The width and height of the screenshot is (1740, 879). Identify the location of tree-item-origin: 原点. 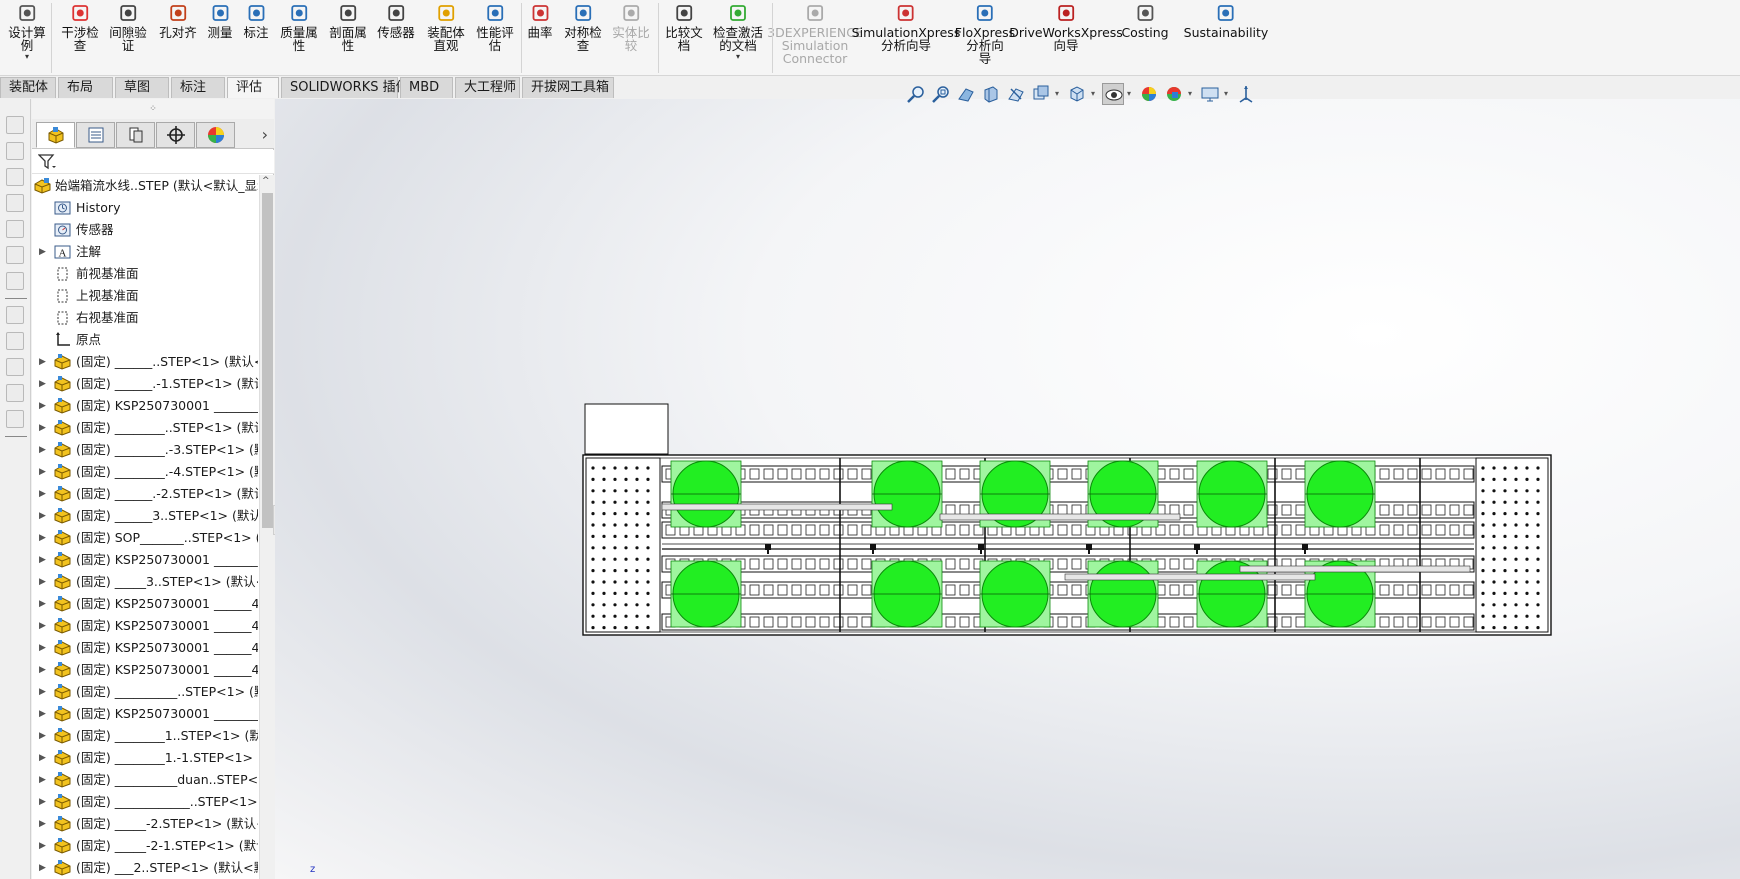
(145, 340).